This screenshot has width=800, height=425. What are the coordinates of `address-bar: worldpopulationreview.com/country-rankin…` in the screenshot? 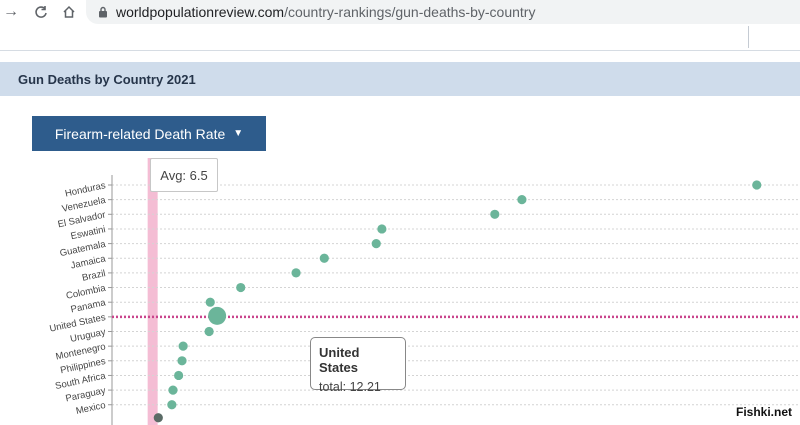 It's located at (443, 12).